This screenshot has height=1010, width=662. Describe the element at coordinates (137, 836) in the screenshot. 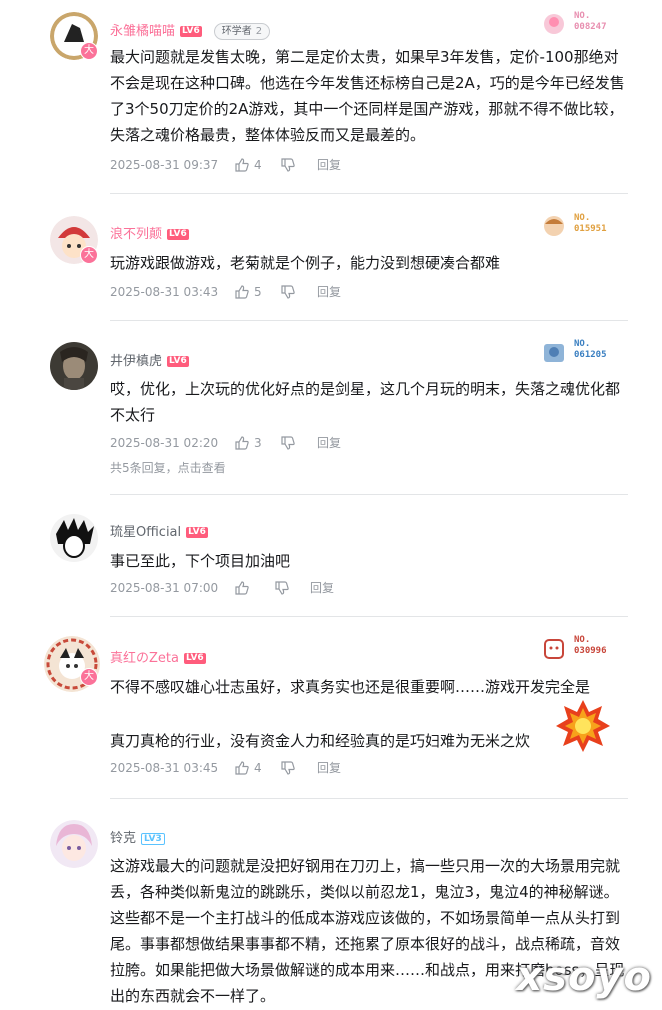

I see `username: 铃克 LV3` at that location.